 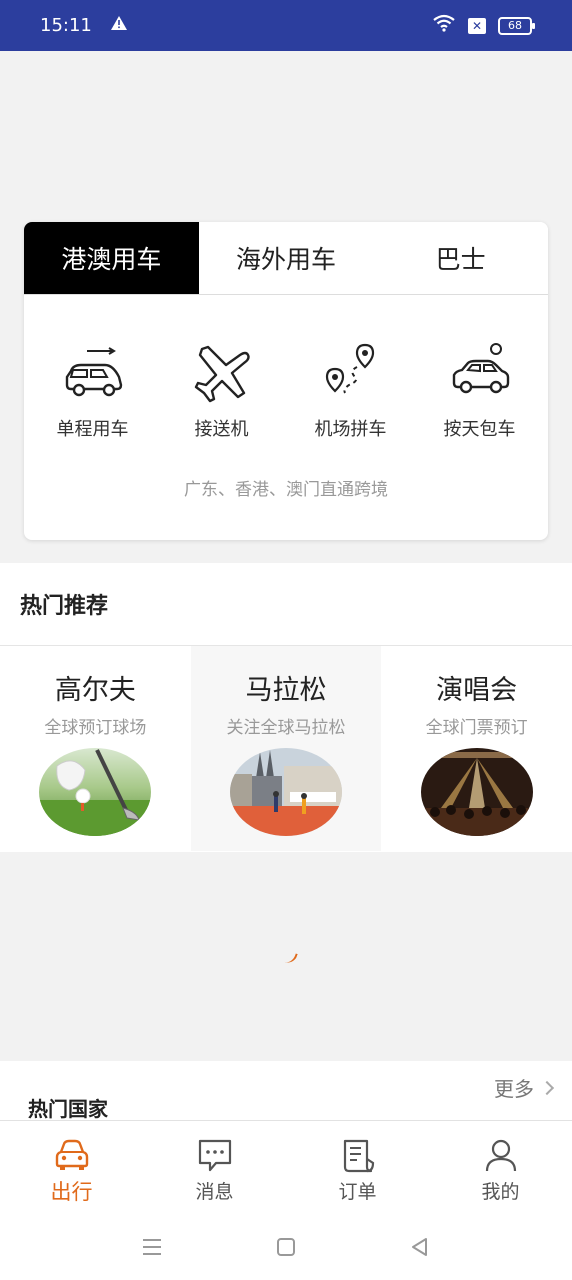 I want to click on service-label: 接送机, so click(x=221, y=429).